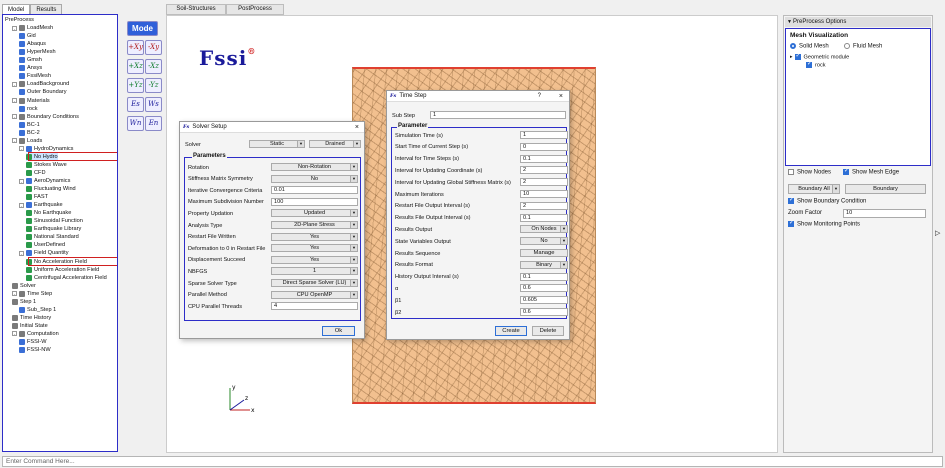 This screenshot has width=945, height=468. Describe the element at coordinates (809, 46) in the screenshot. I see `solid-mesh-radio: Solid Mesh` at that location.